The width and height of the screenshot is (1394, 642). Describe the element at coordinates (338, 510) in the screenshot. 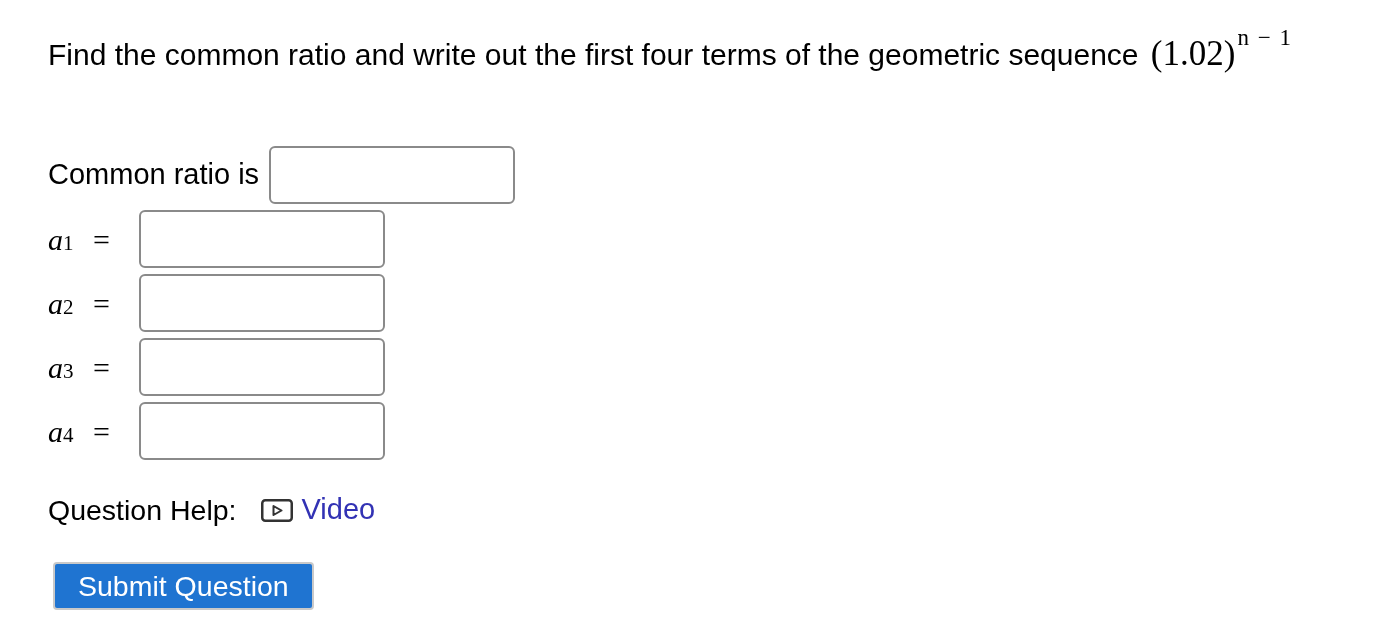

I see `video-link: Video` at that location.